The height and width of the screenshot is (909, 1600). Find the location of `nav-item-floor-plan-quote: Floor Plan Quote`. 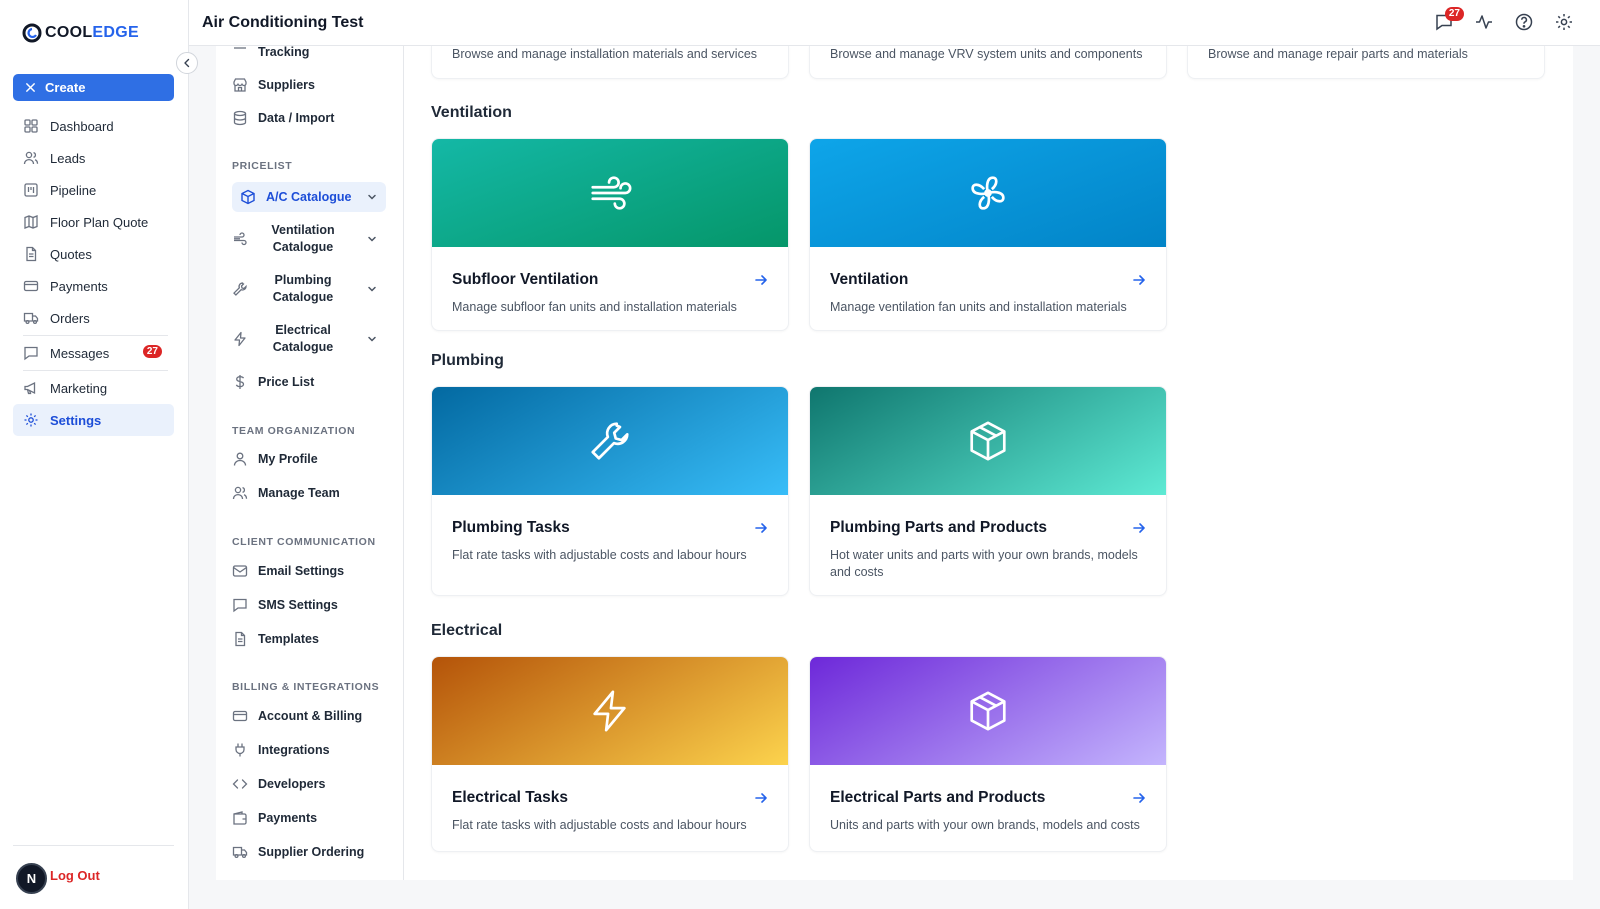

nav-item-floor-plan-quote: Floor Plan Quote is located at coordinates (93, 222).